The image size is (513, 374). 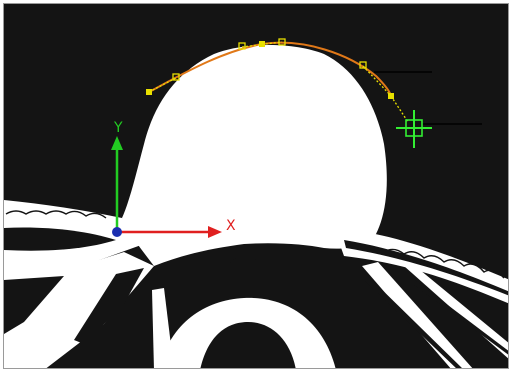 I want to click on axis-origin-handle, so click(x=117, y=232).